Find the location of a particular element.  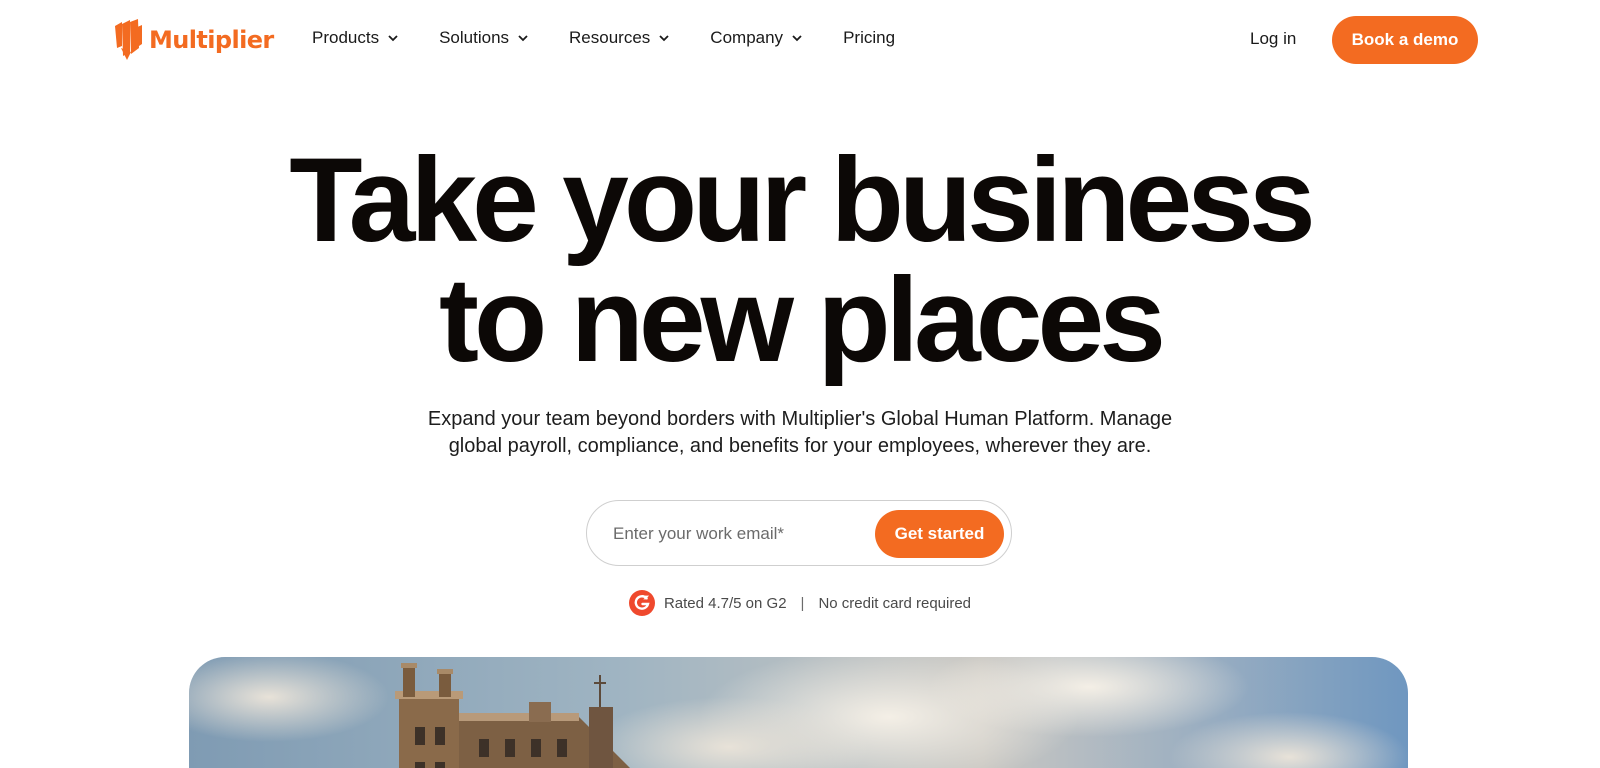

login-link: Log in is located at coordinates (1273, 39).